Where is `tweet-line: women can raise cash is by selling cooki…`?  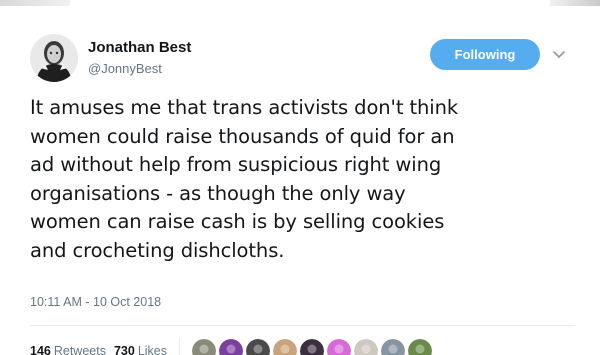
tweet-line: women can raise cash is by selling cooki… is located at coordinates (237, 221).